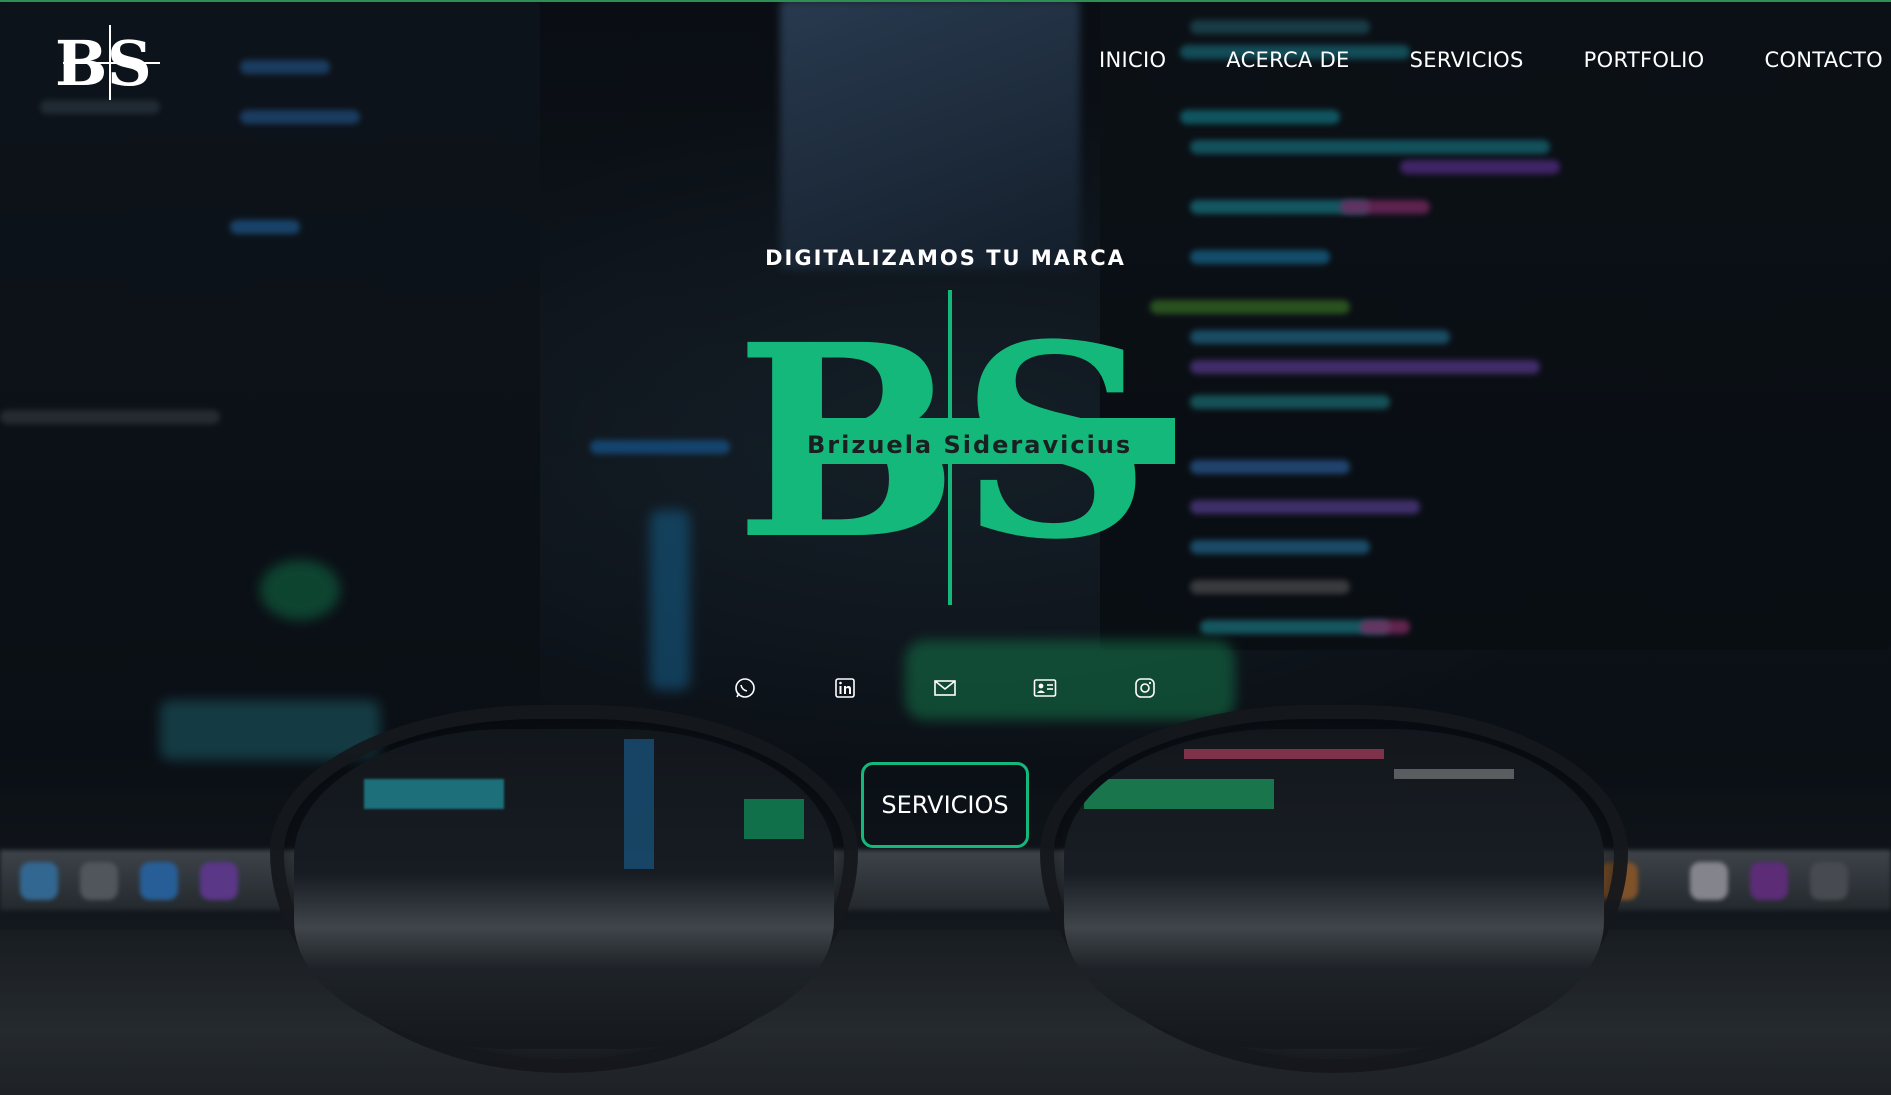 The height and width of the screenshot is (1095, 1891). I want to click on nav-item-inicio: INICIO, so click(1132, 60).